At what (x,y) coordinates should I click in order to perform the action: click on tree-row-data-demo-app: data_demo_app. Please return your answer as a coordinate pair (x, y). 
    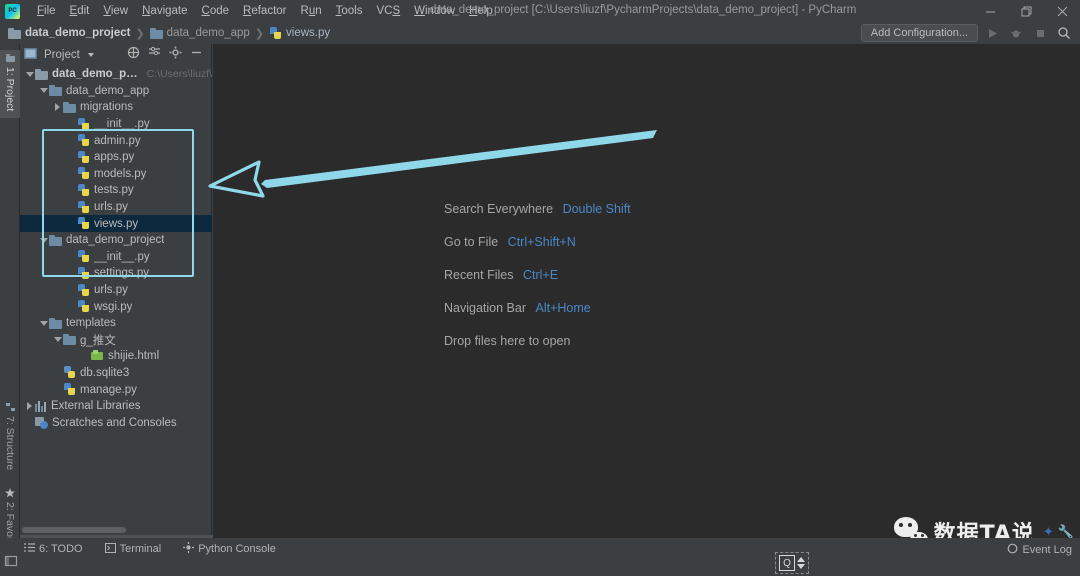
    Looking at the image, I should click on (116, 91).